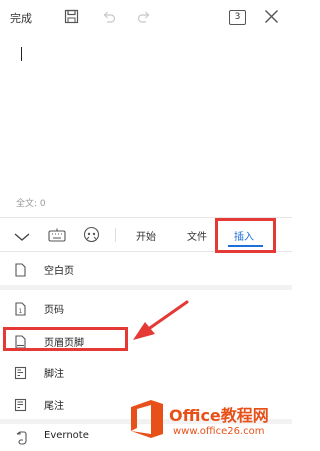 Image resolution: width=320 pixels, height=451 pixels. I want to click on done-button: 完成, so click(21, 18).